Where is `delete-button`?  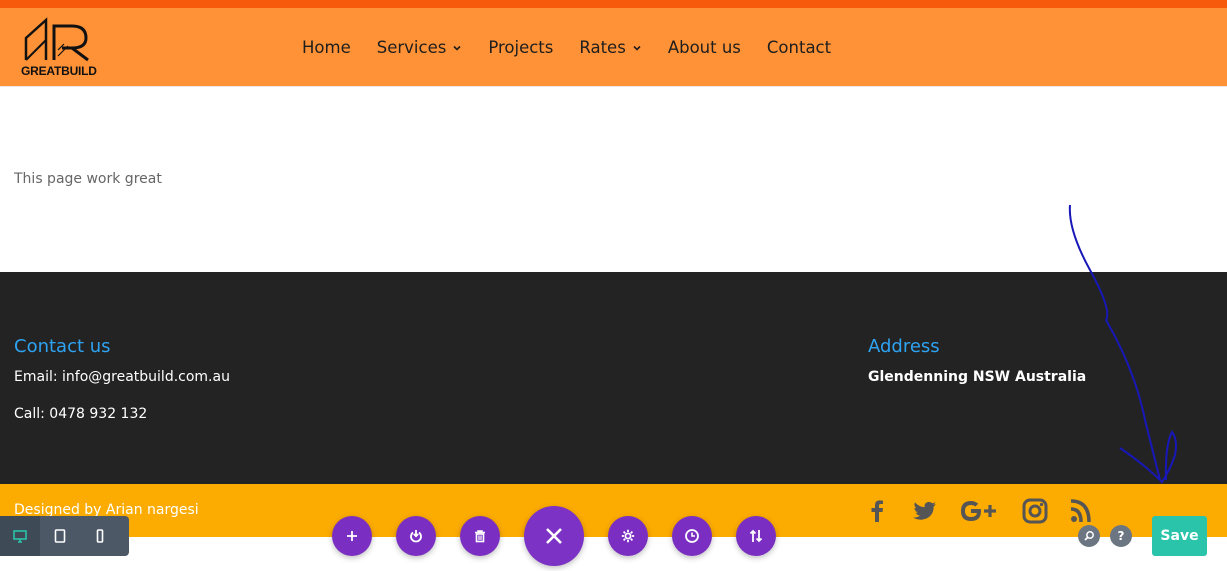
delete-button is located at coordinates (480, 536).